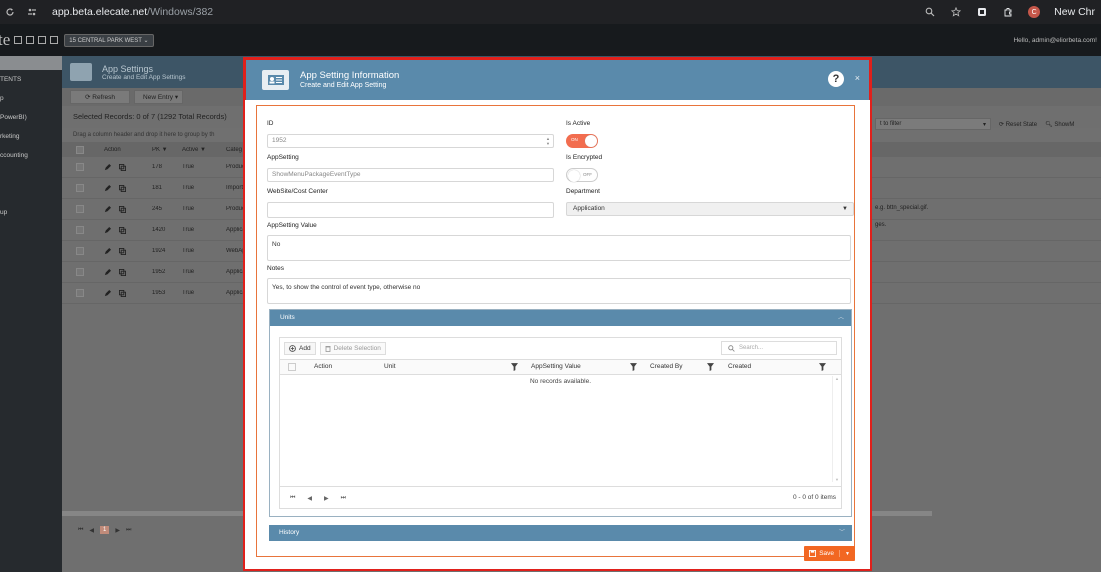 The width and height of the screenshot is (1101, 572). What do you see at coordinates (390, 366) in the screenshot?
I see `units-col-unit: Unit` at bounding box center [390, 366].